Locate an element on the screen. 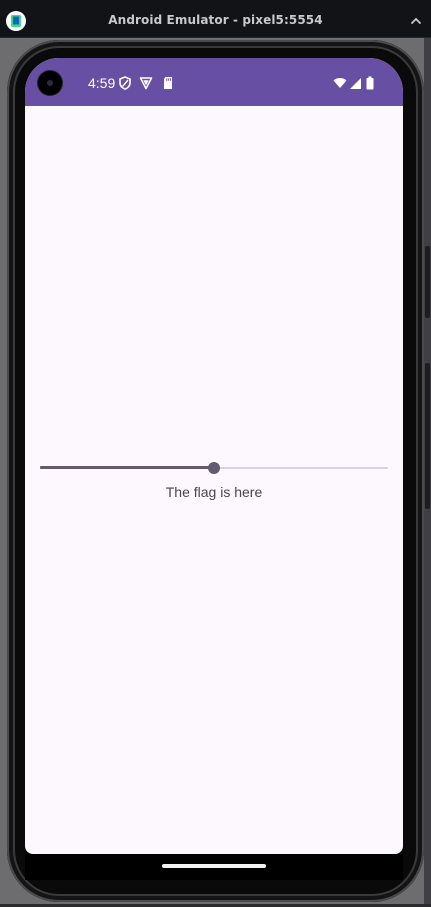 This screenshot has width=431, height=907. battery-icon is located at coordinates (370, 83).